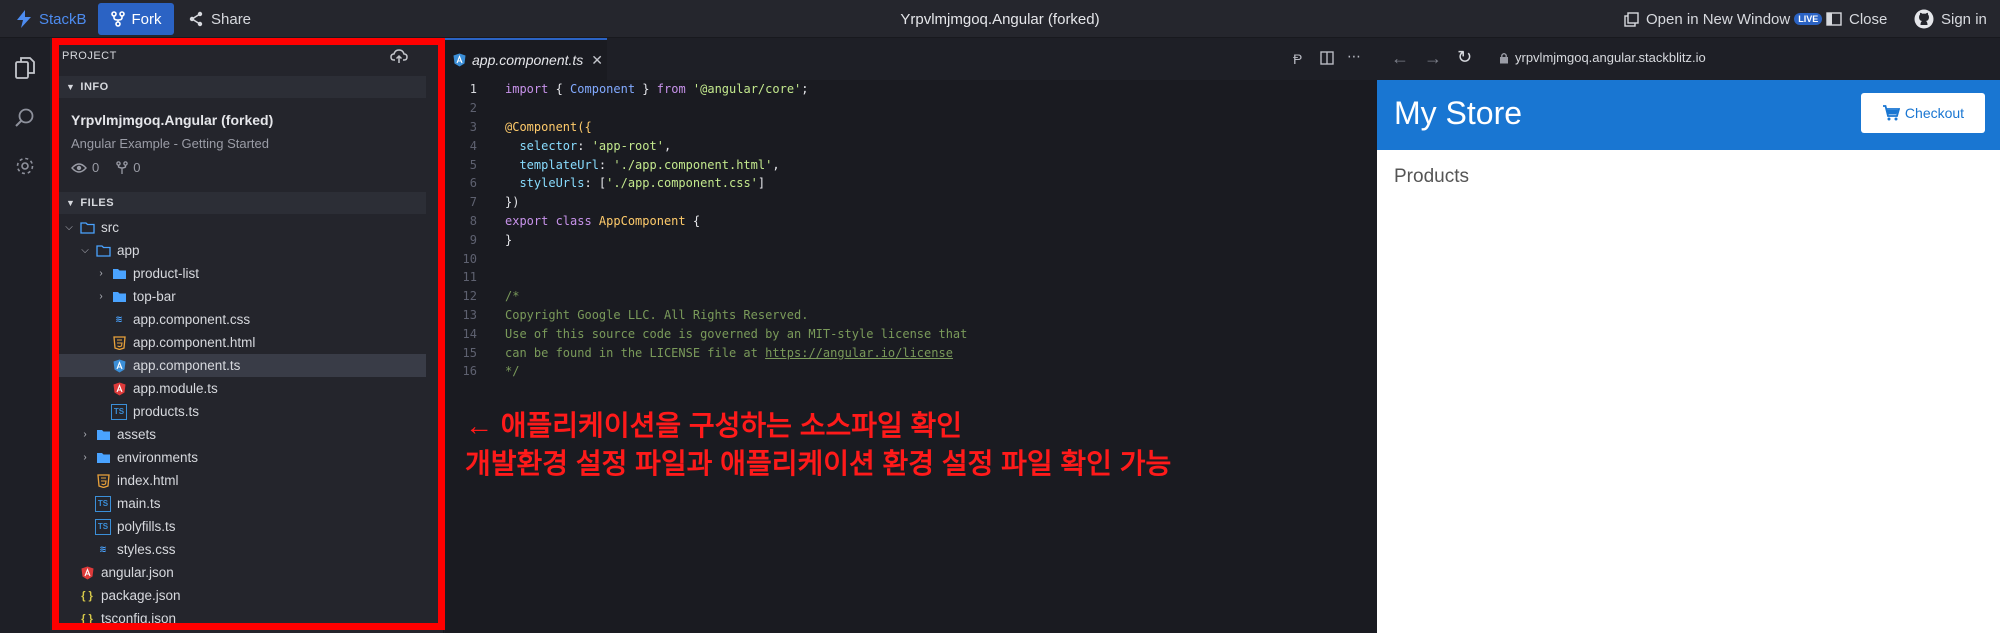  I want to click on preview-url: yrpvlmjmgoq.angular.stackblitz.io, so click(1602, 57).